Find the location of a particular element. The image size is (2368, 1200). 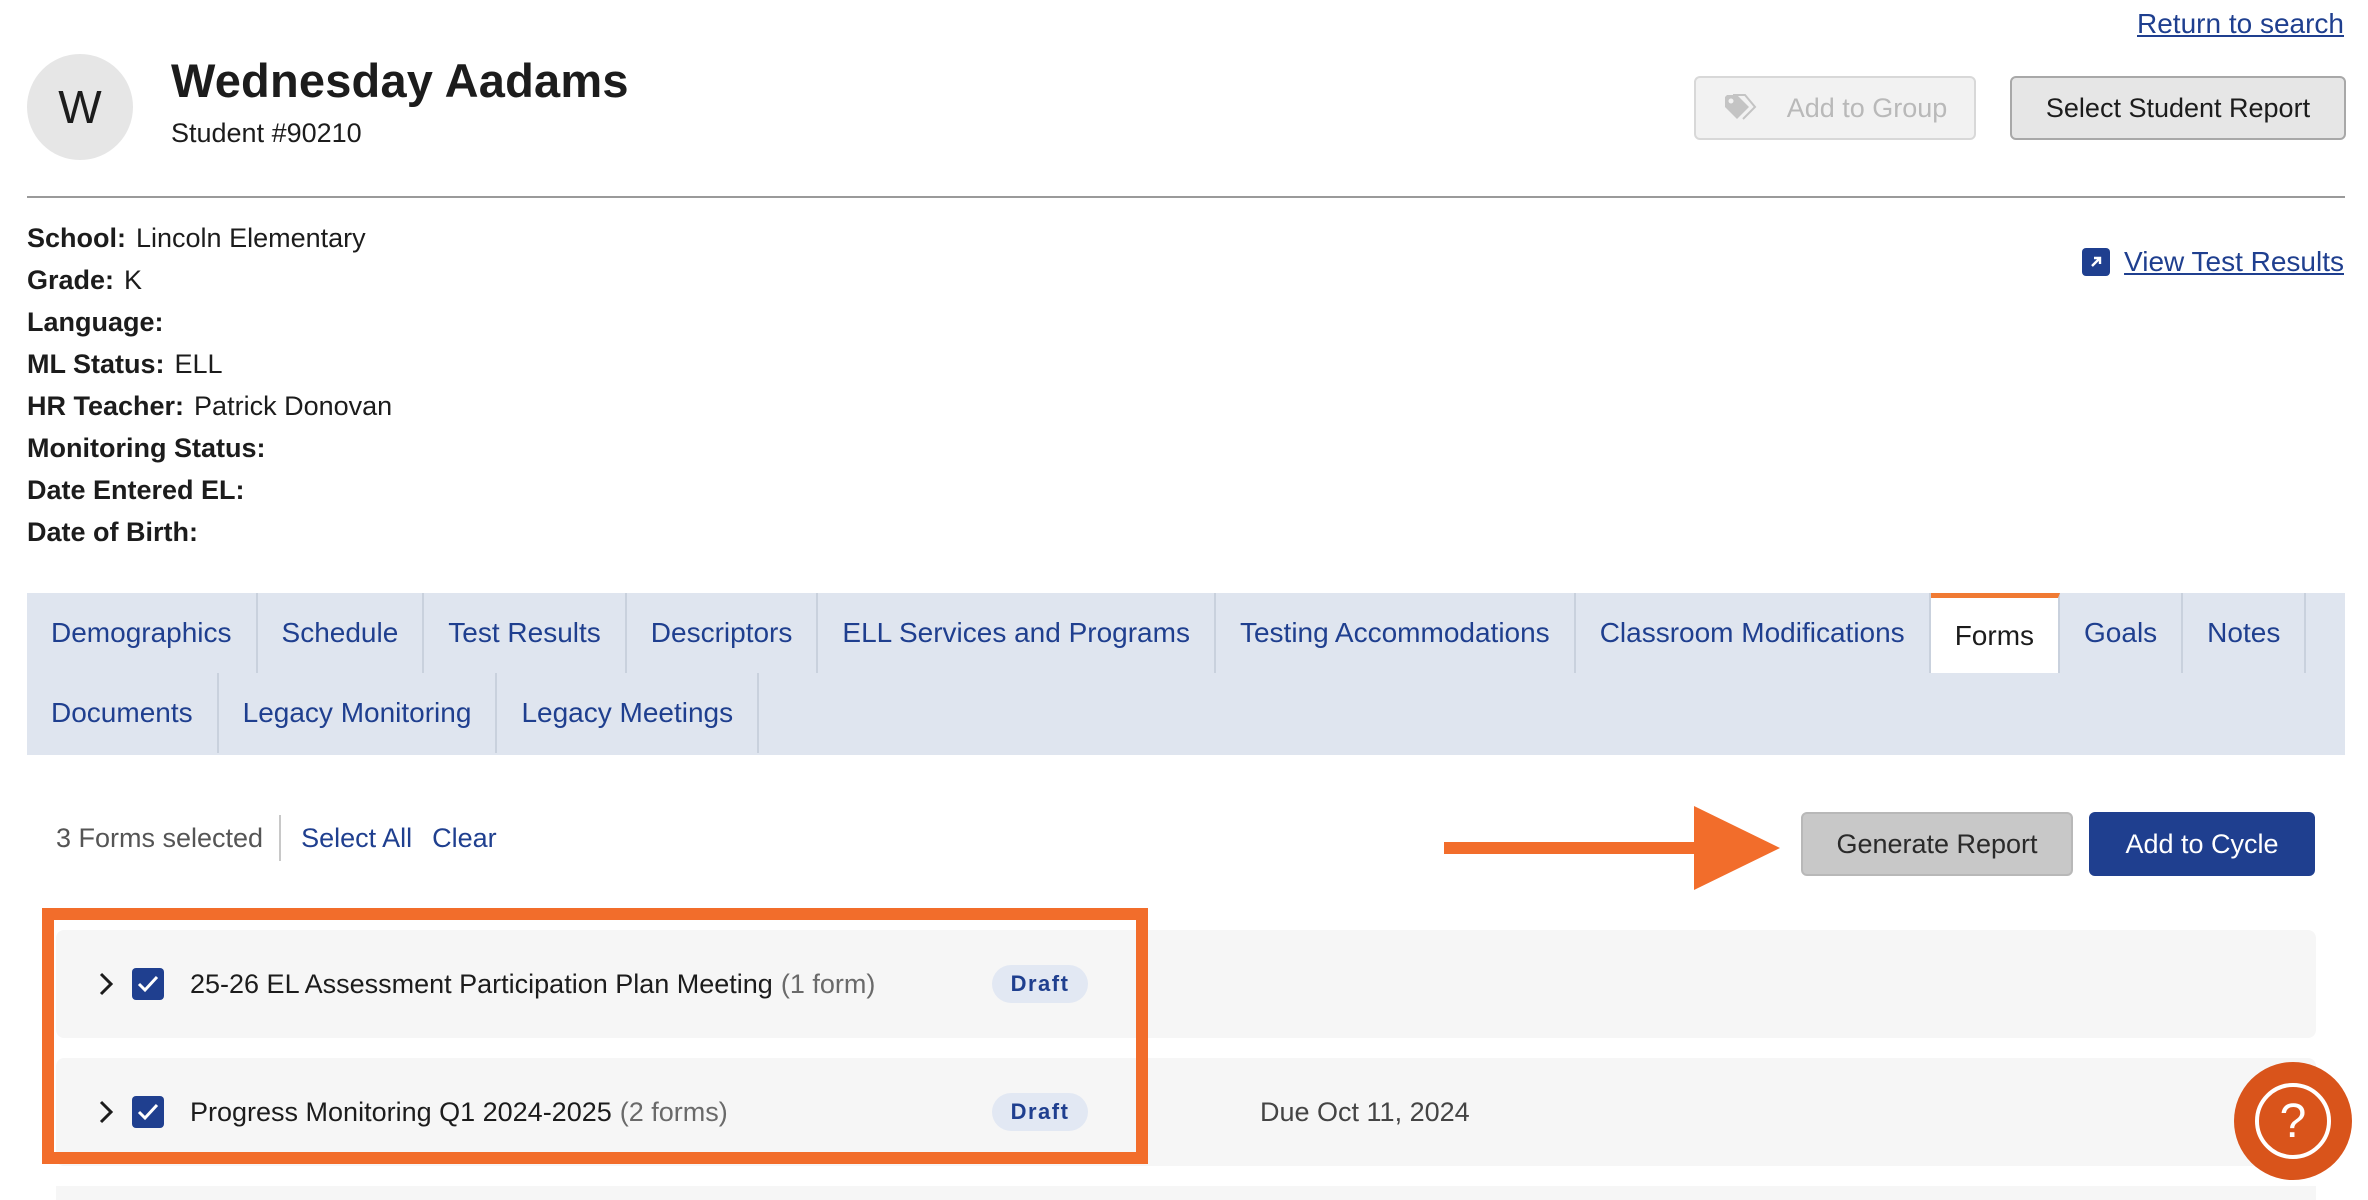

select-all-link: Select All is located at coordinates (356, 838).